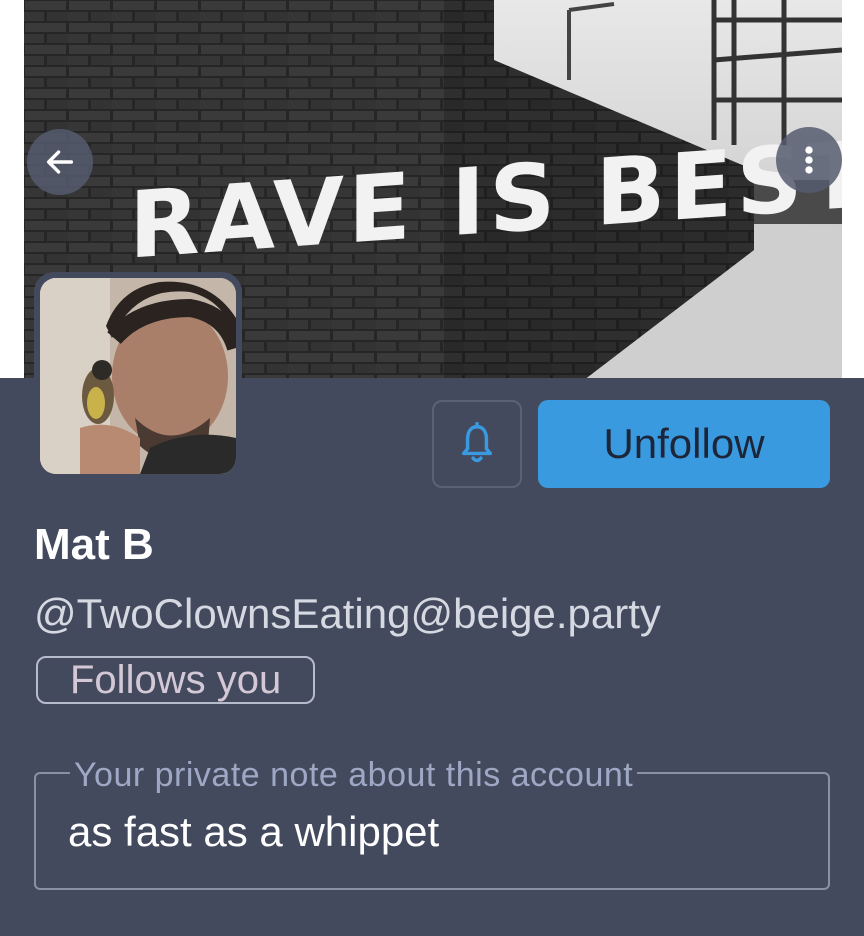 This screenshot has height=936, width=864. Describe the element at coordinates (684, 444) in the screenshot. I see `unfollow-button: Unfollow` at that location.